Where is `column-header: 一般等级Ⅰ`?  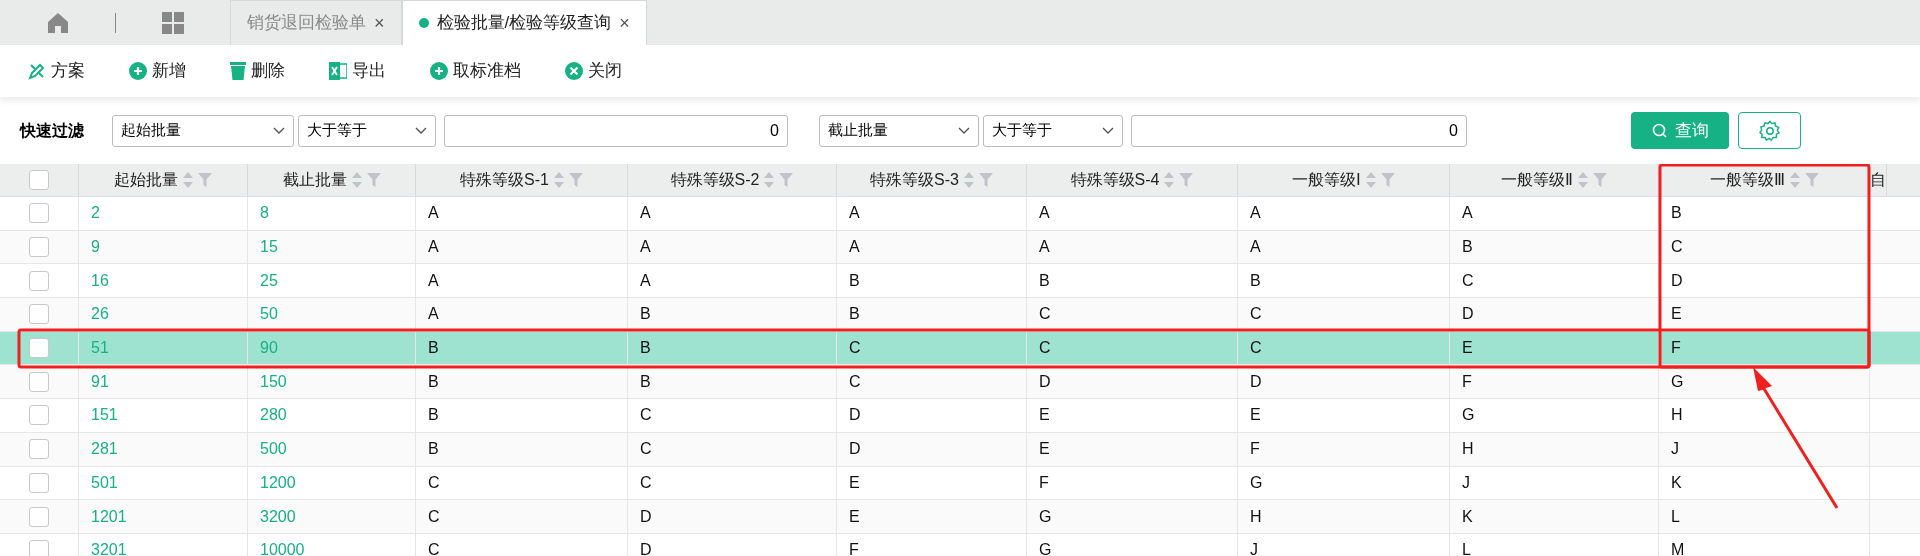
column-header: 一般等级Ⅰ is located at coordinates (1344, 180).